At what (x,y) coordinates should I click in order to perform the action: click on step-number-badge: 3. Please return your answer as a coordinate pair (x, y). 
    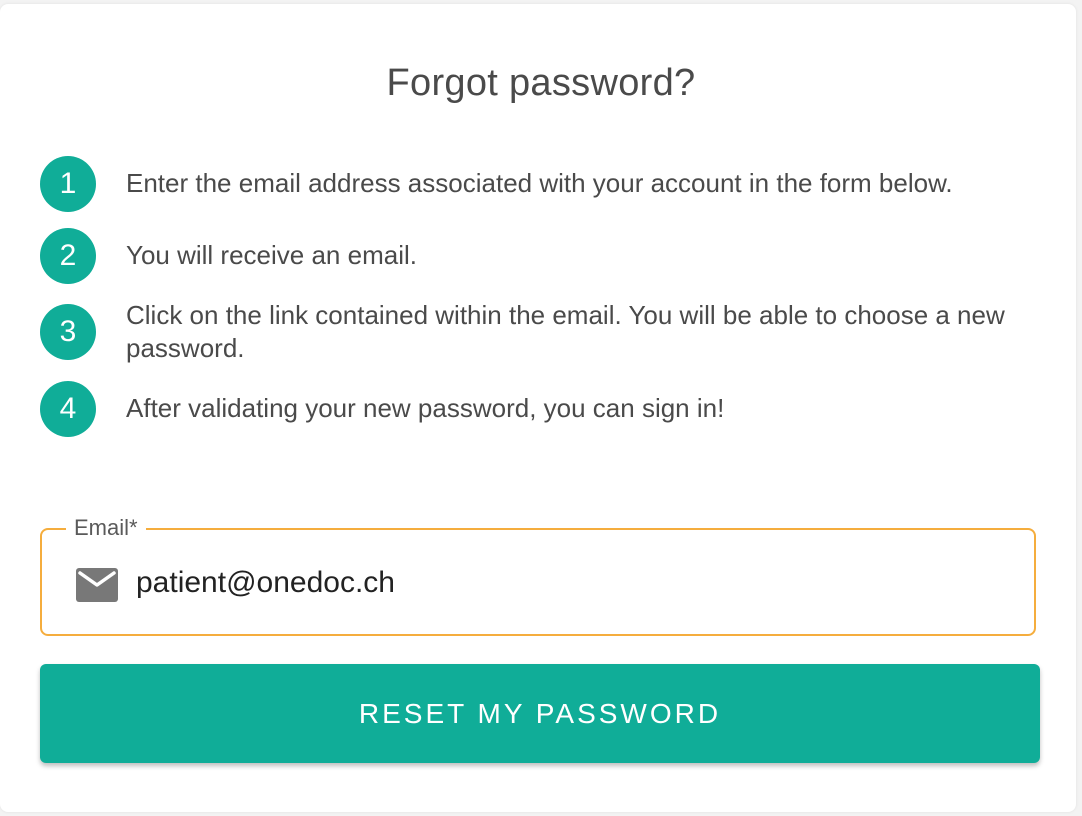
    Looking at the image, I should click on (68, 332).